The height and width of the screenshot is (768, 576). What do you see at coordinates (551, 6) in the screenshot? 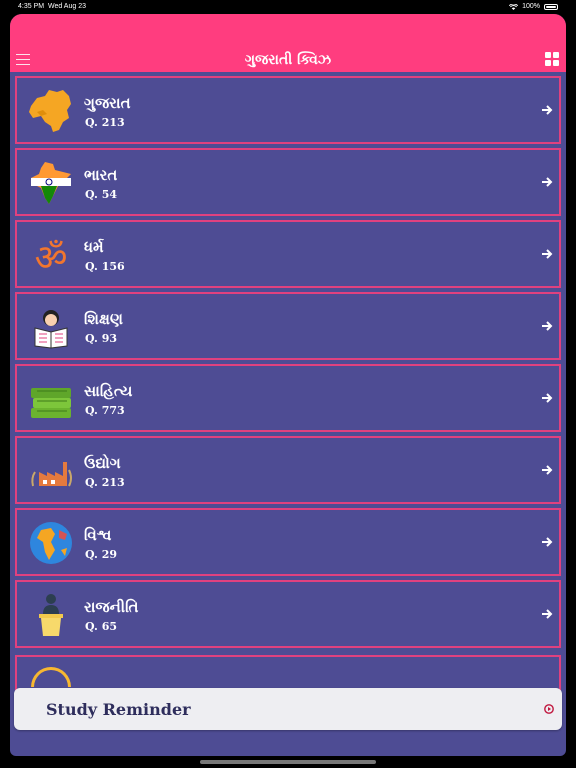
I see `battery-icon` at bounding box center [551, 6].